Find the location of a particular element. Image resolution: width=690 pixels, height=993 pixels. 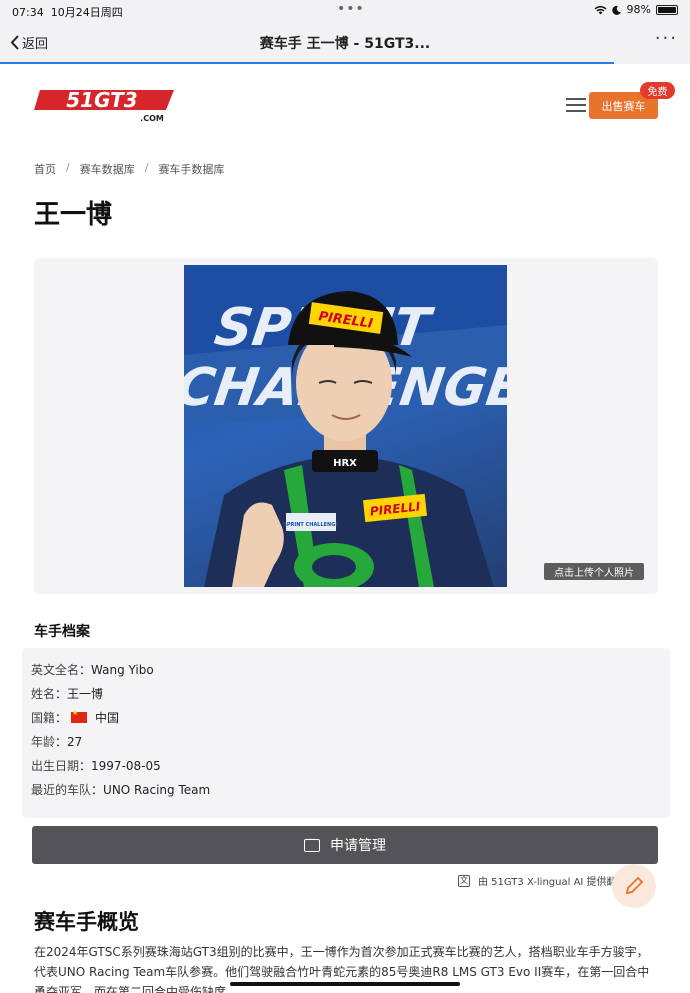

profile-value: 王一博 is located at coordinates (85, 694).